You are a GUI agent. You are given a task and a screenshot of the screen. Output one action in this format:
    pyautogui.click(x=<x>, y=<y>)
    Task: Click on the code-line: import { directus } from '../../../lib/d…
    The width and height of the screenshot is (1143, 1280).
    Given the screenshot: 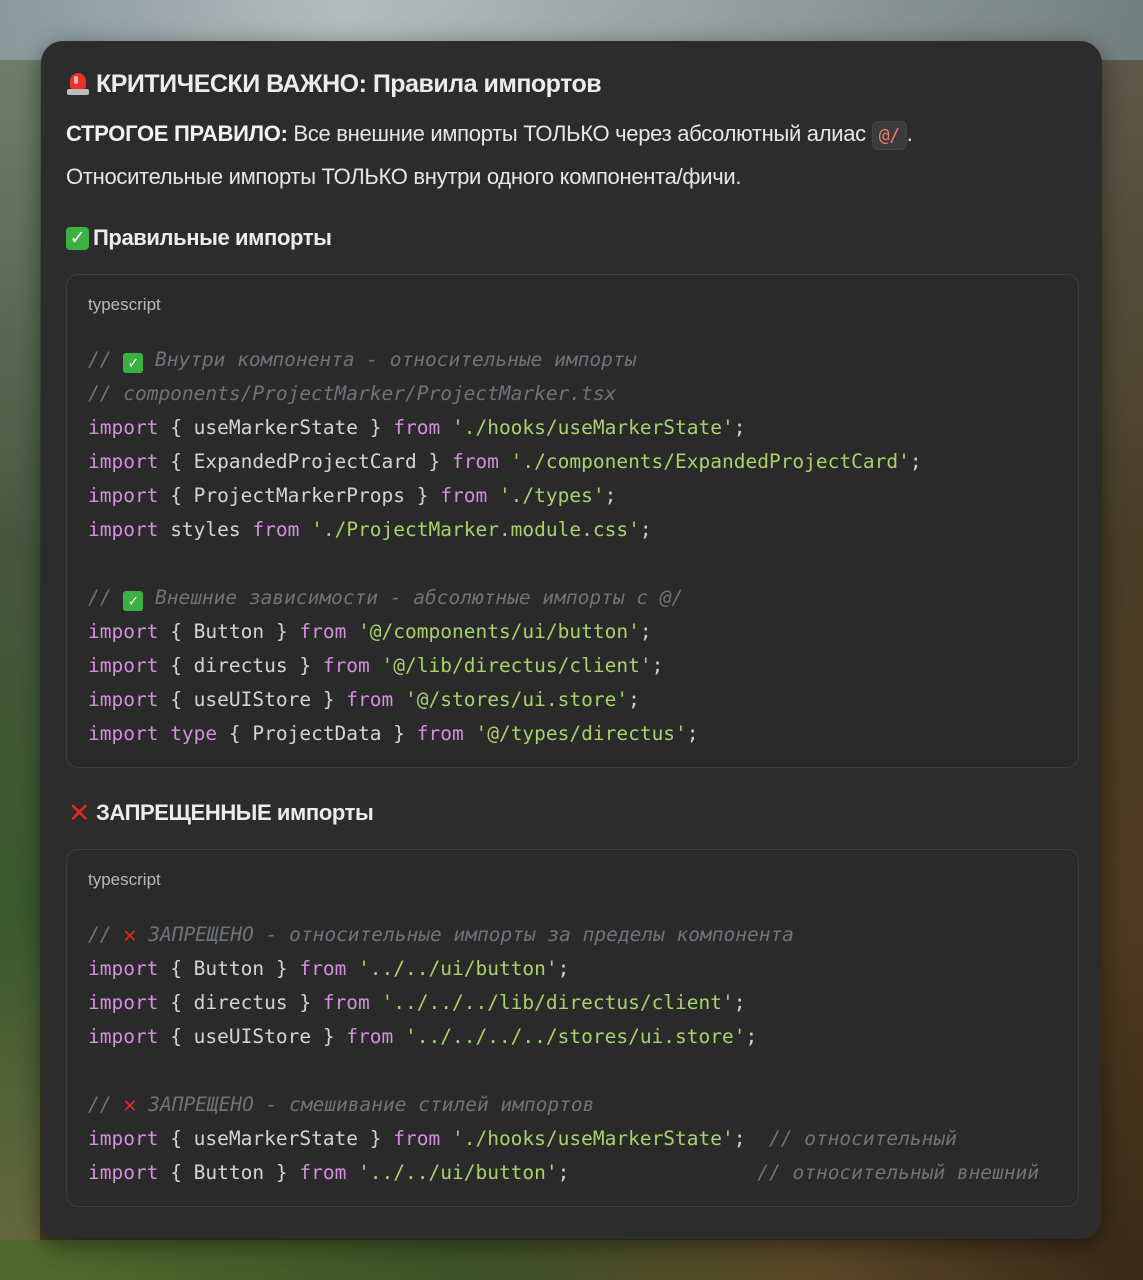 What is the action you would take?
    pyautogui.click(x=583, y=1003)
    